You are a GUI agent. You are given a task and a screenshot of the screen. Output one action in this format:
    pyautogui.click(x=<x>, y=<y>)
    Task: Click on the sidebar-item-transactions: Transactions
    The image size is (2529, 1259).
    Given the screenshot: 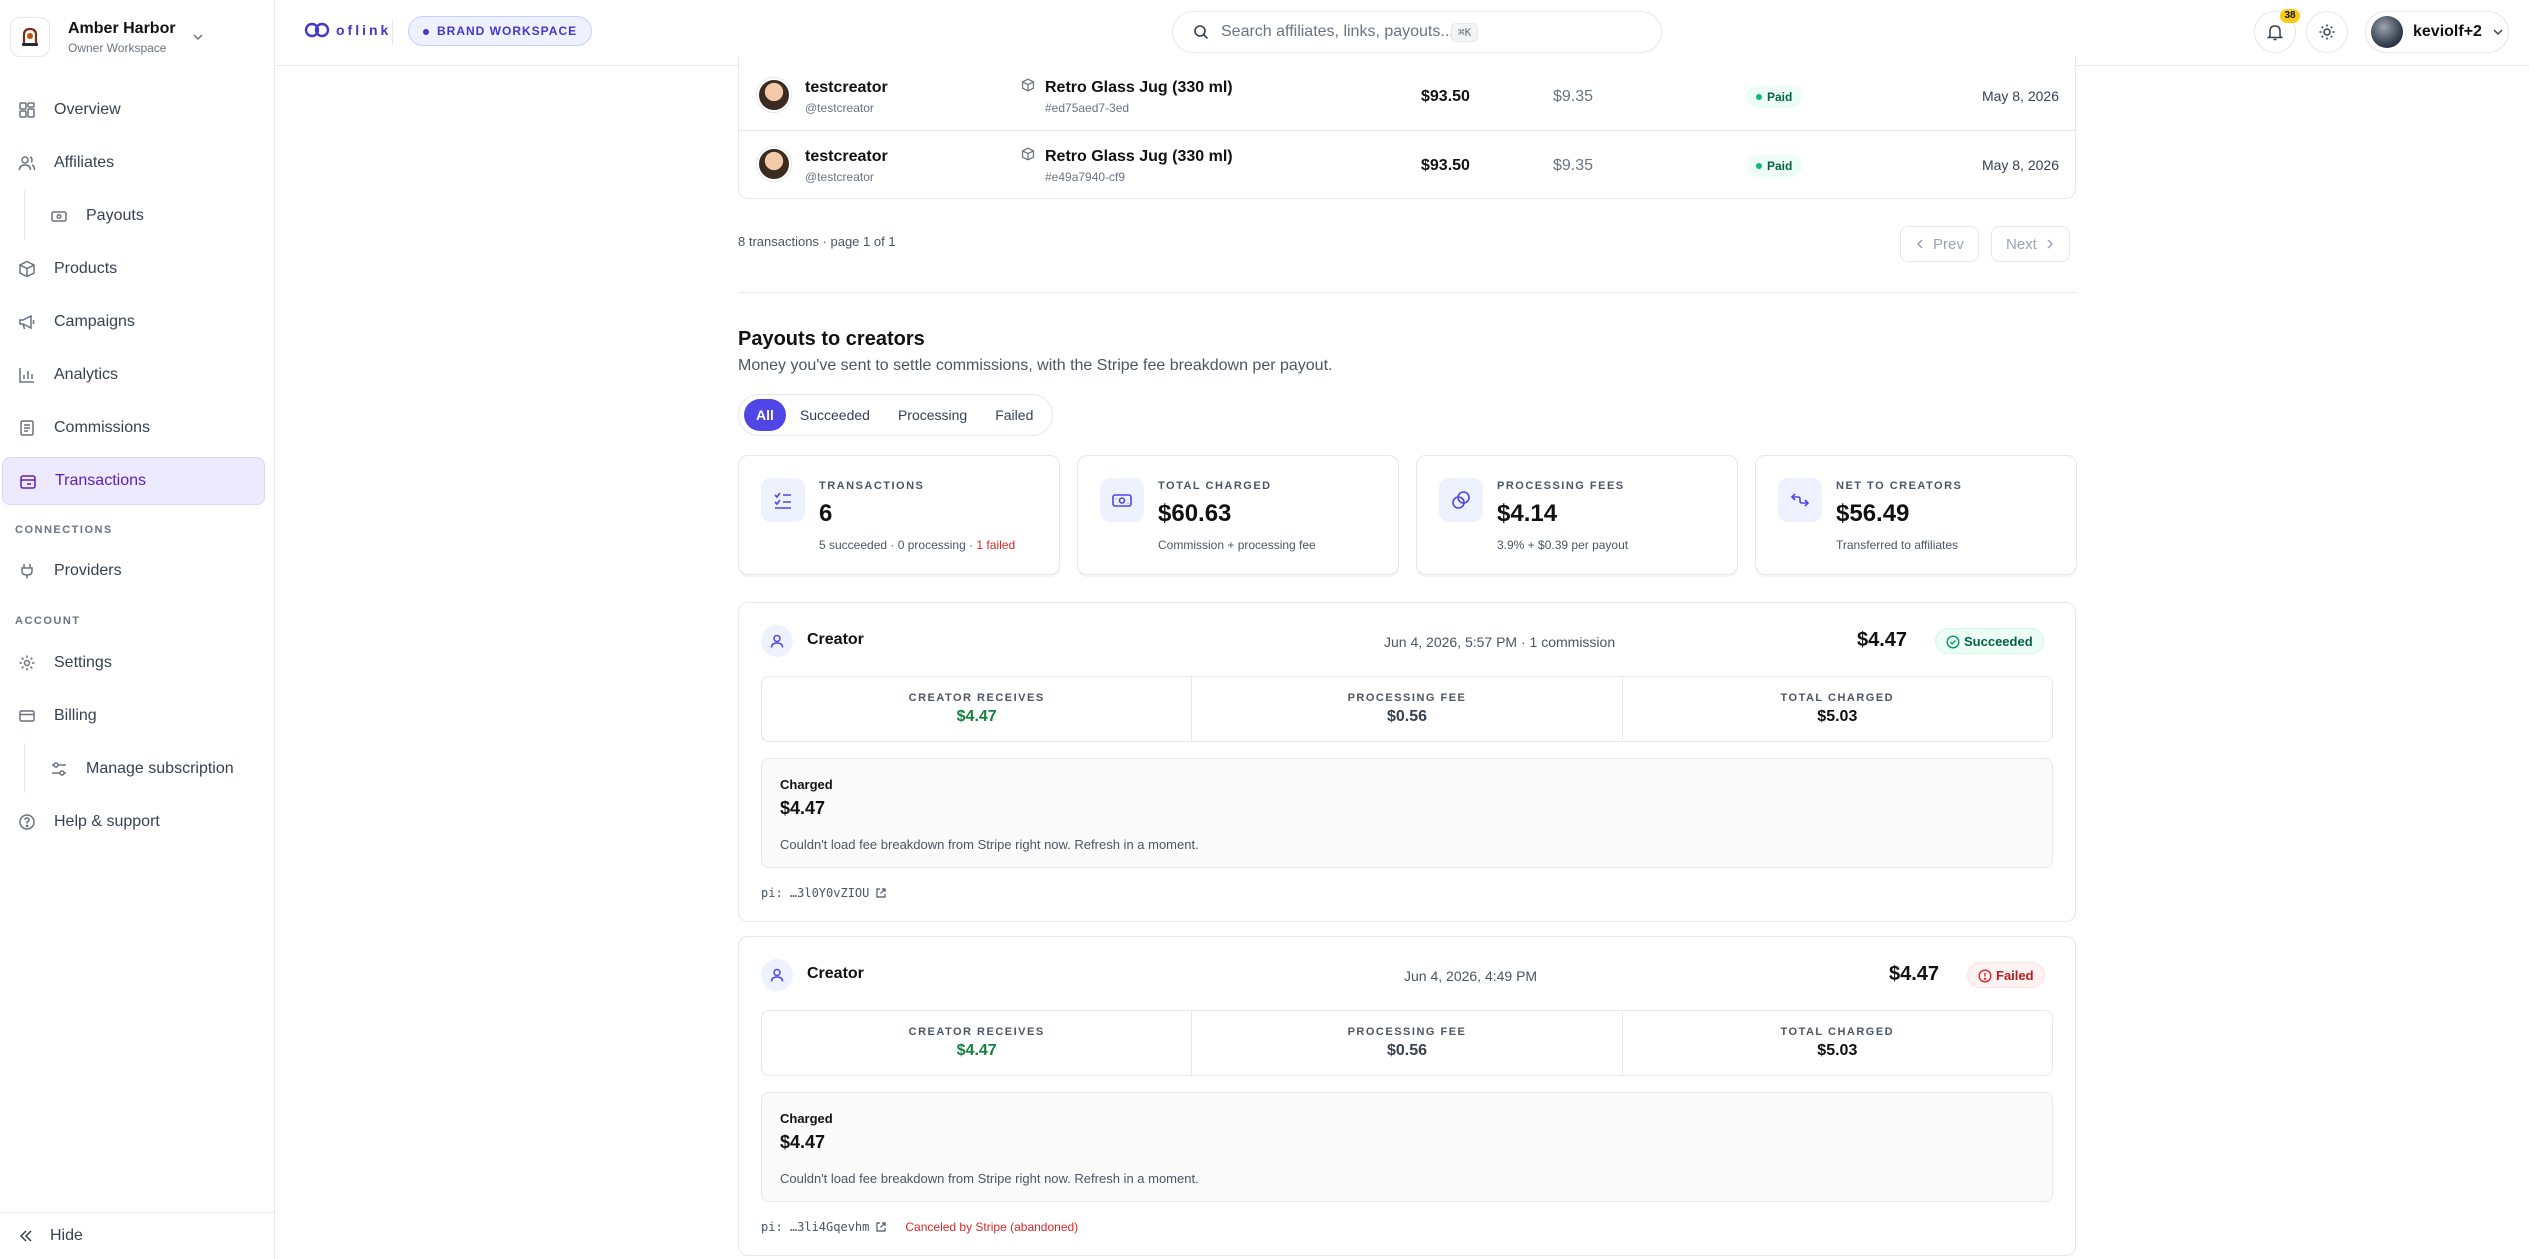 What is the action you would take?
    pyautogui.click(x=133, y=481)
    